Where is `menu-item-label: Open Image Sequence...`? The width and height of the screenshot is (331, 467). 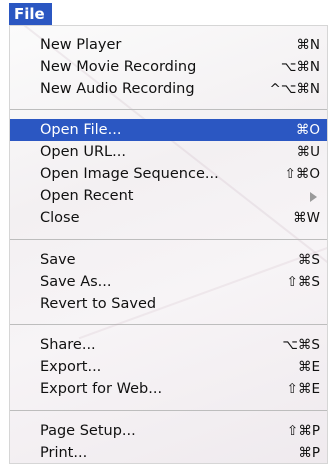
menu-item-label: Open Image Sequence... is located at coordinates (129, 174).